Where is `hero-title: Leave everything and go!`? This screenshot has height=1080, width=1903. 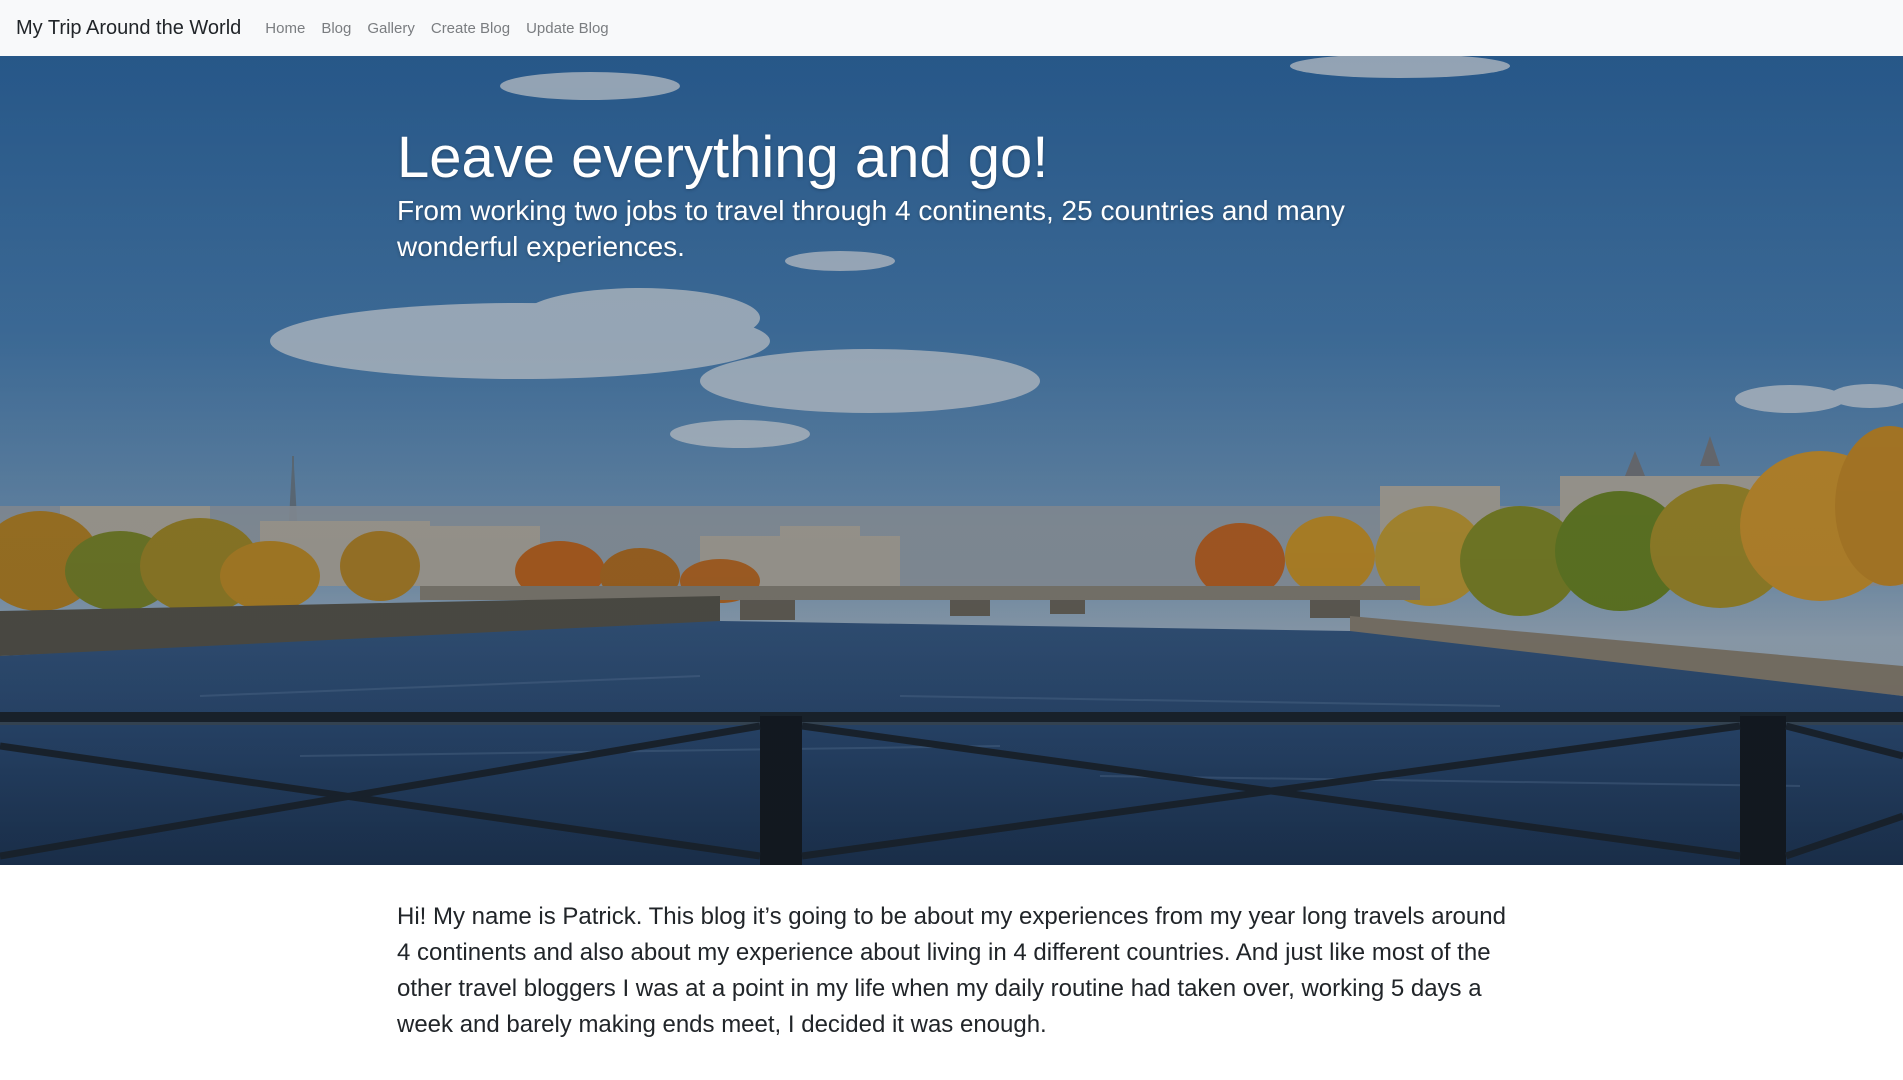
hero-title: Leave everything and go! is located at coordinates (723, 157).